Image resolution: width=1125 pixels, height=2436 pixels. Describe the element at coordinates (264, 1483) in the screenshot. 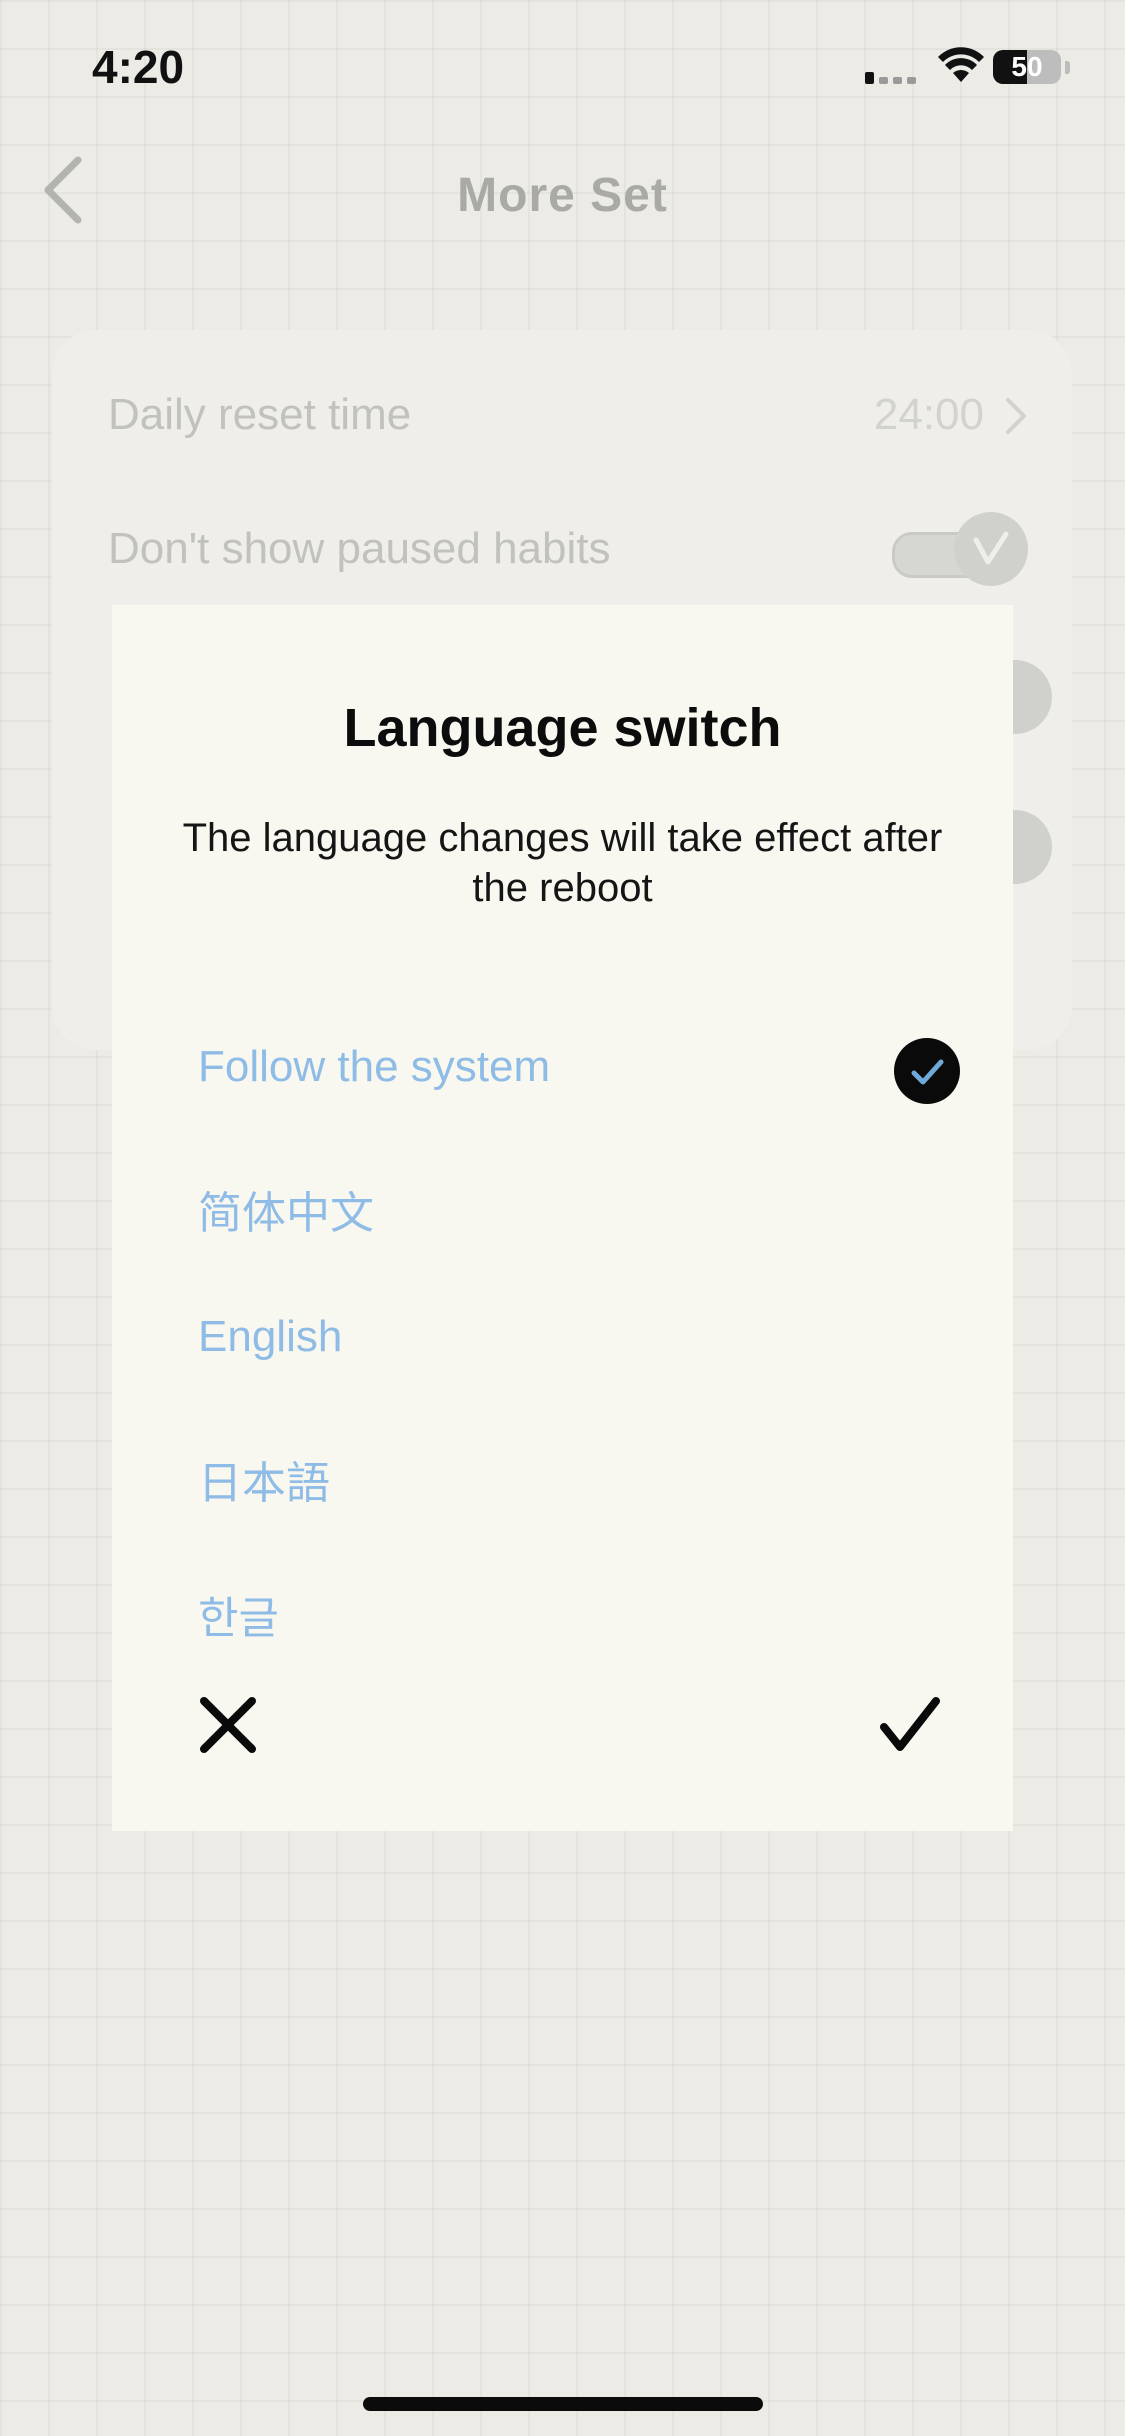

I see `language-option-label: 日本語` at that location.